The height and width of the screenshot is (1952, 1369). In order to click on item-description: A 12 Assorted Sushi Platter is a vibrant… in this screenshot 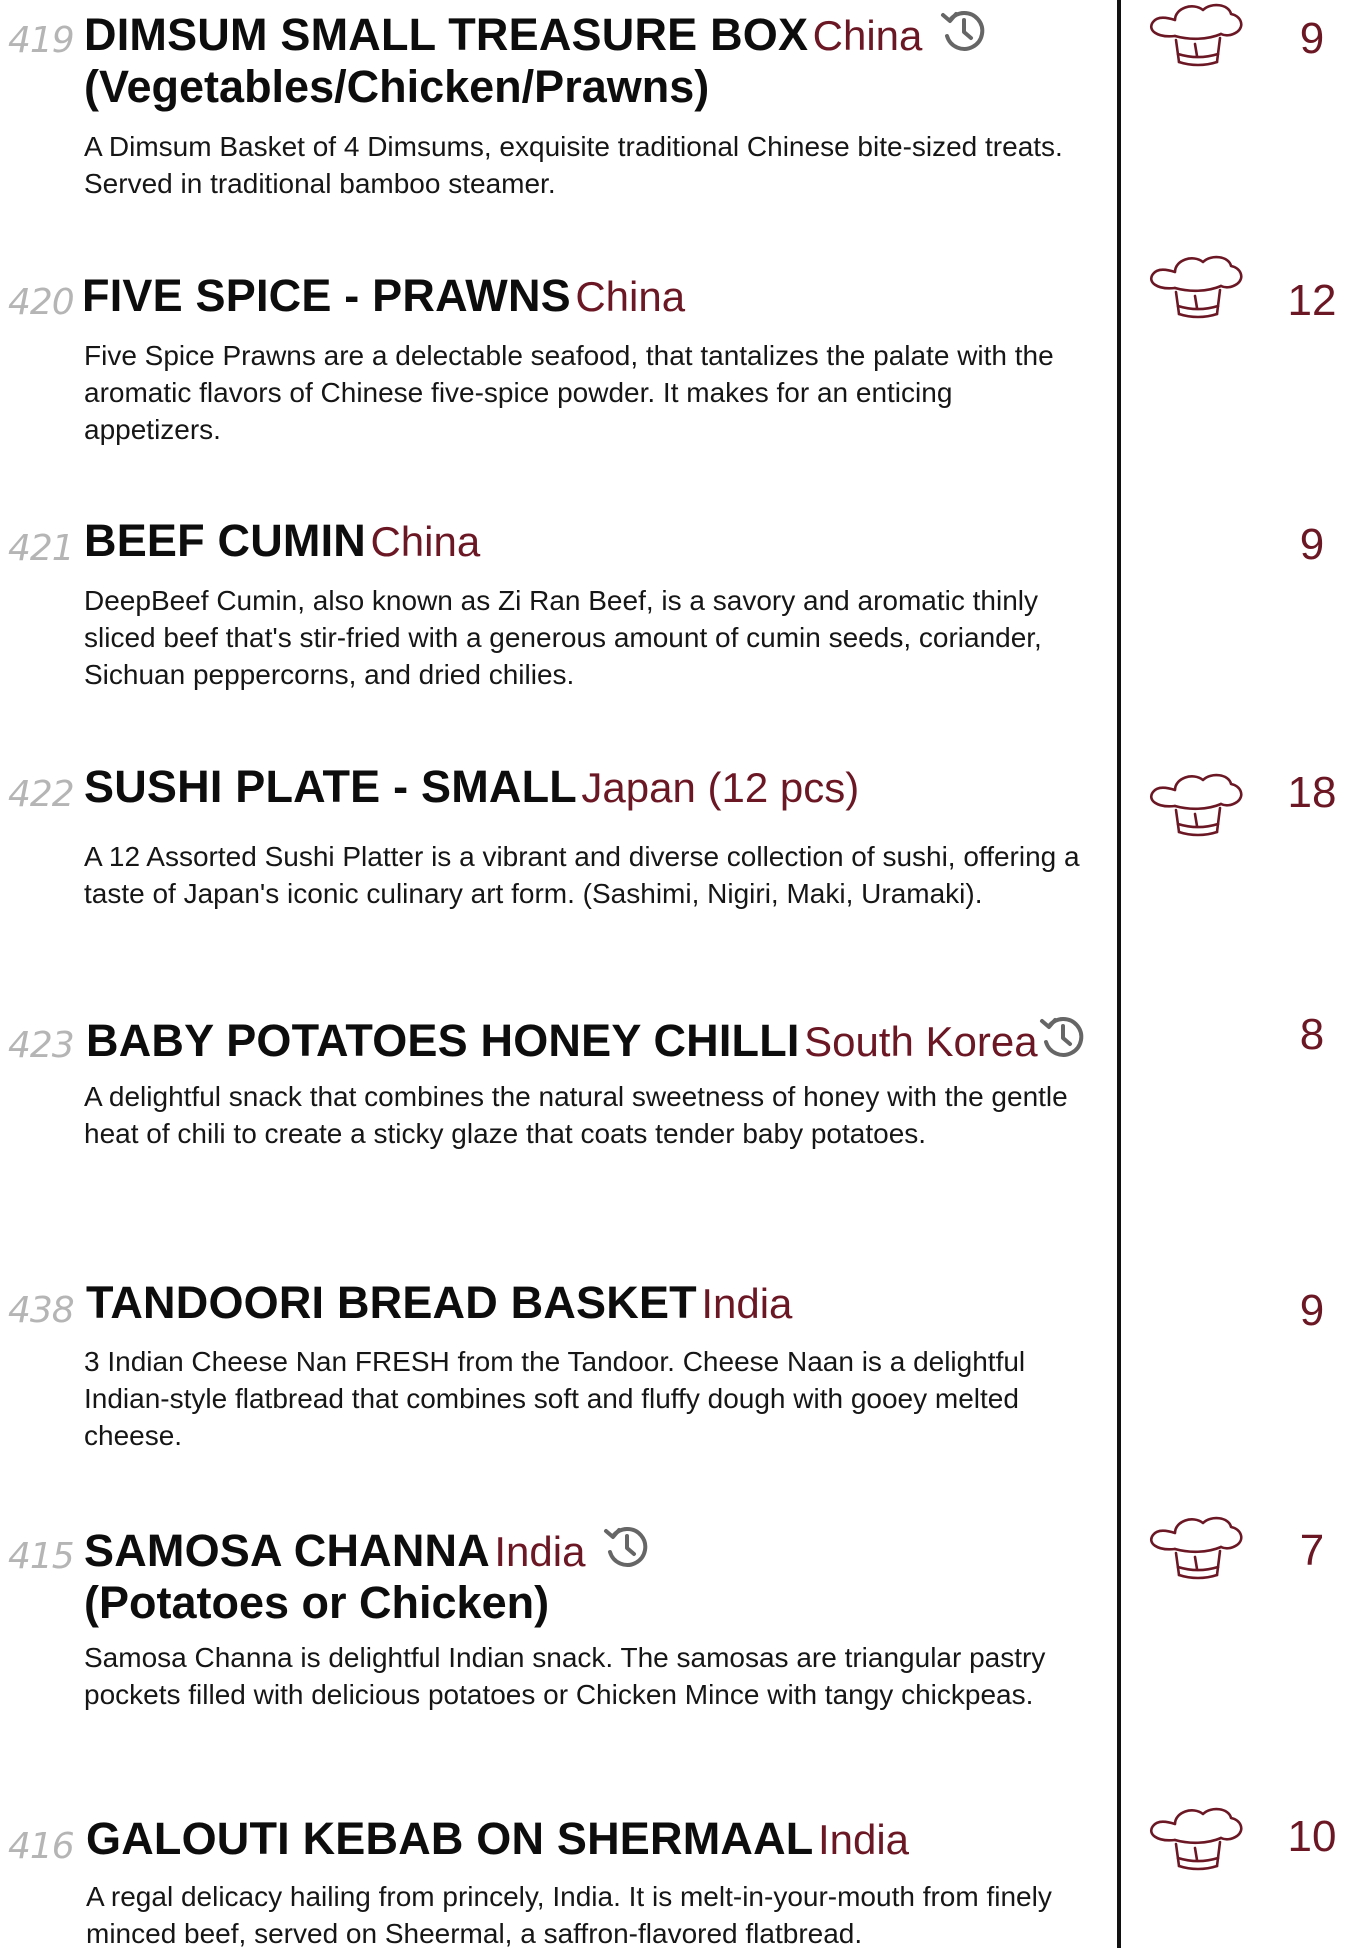, I will do `click(582, 875)`.